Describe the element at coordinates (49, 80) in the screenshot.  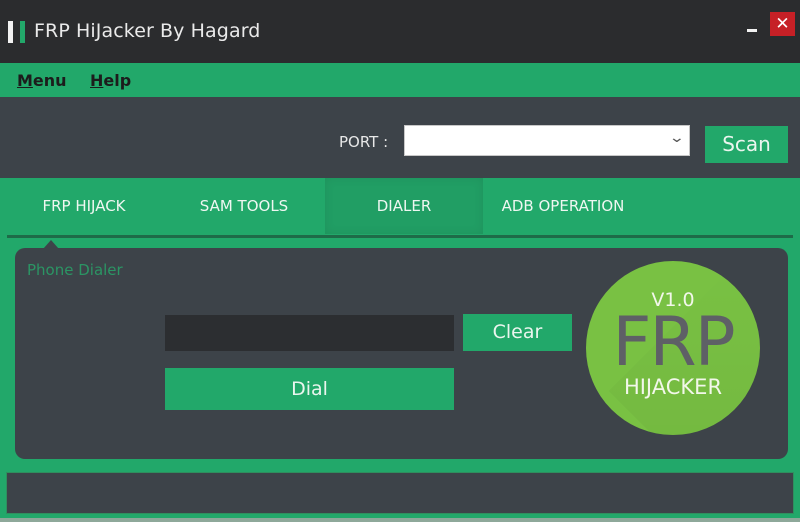
I see `menu-label-rest: enu` at that location.